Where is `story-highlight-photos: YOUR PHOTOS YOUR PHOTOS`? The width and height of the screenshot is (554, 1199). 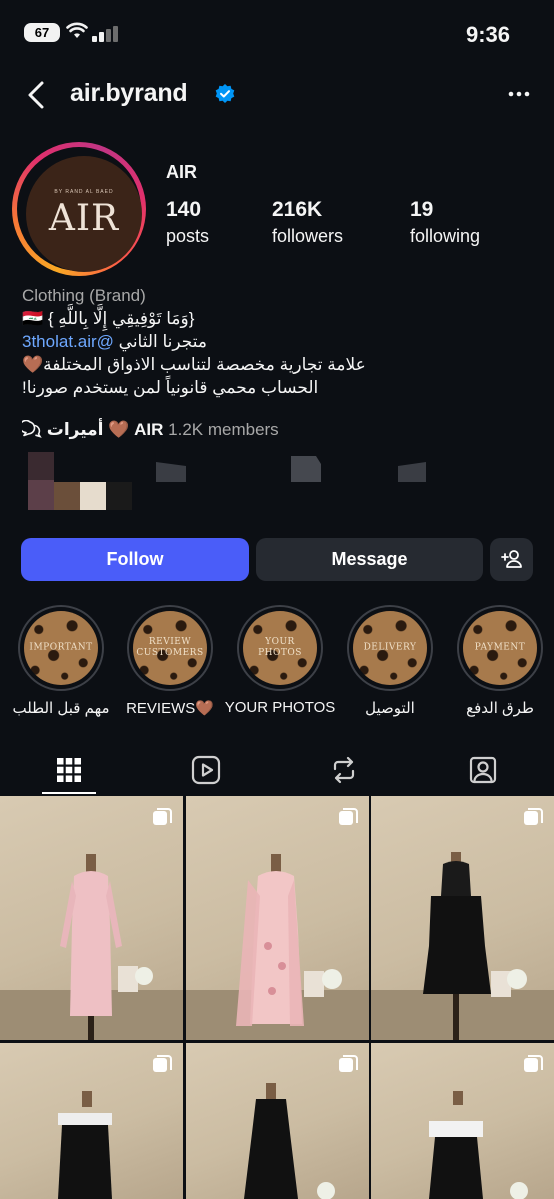
story-highlight-photos: YOUR PHOTOS YOUR PHOTOS is located at coordinates (280, 660).